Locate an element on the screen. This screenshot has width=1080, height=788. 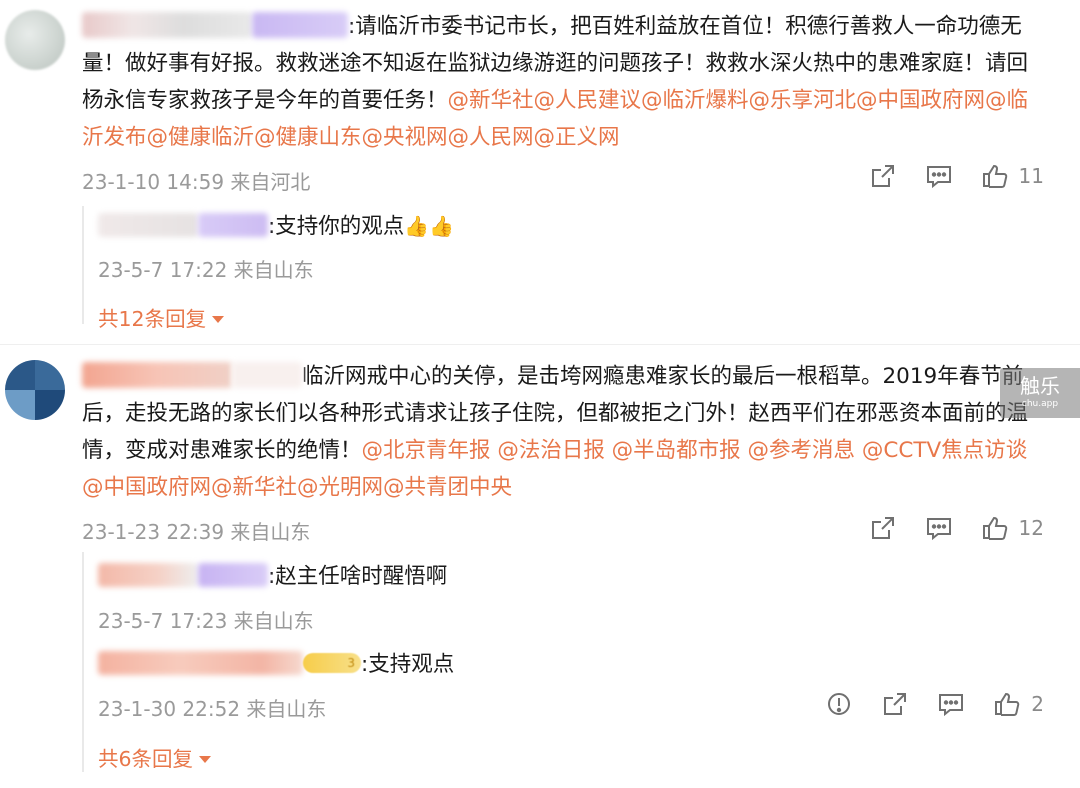
watermark-logo: 触乐 chu.app is located at coordinates (1040, 393).